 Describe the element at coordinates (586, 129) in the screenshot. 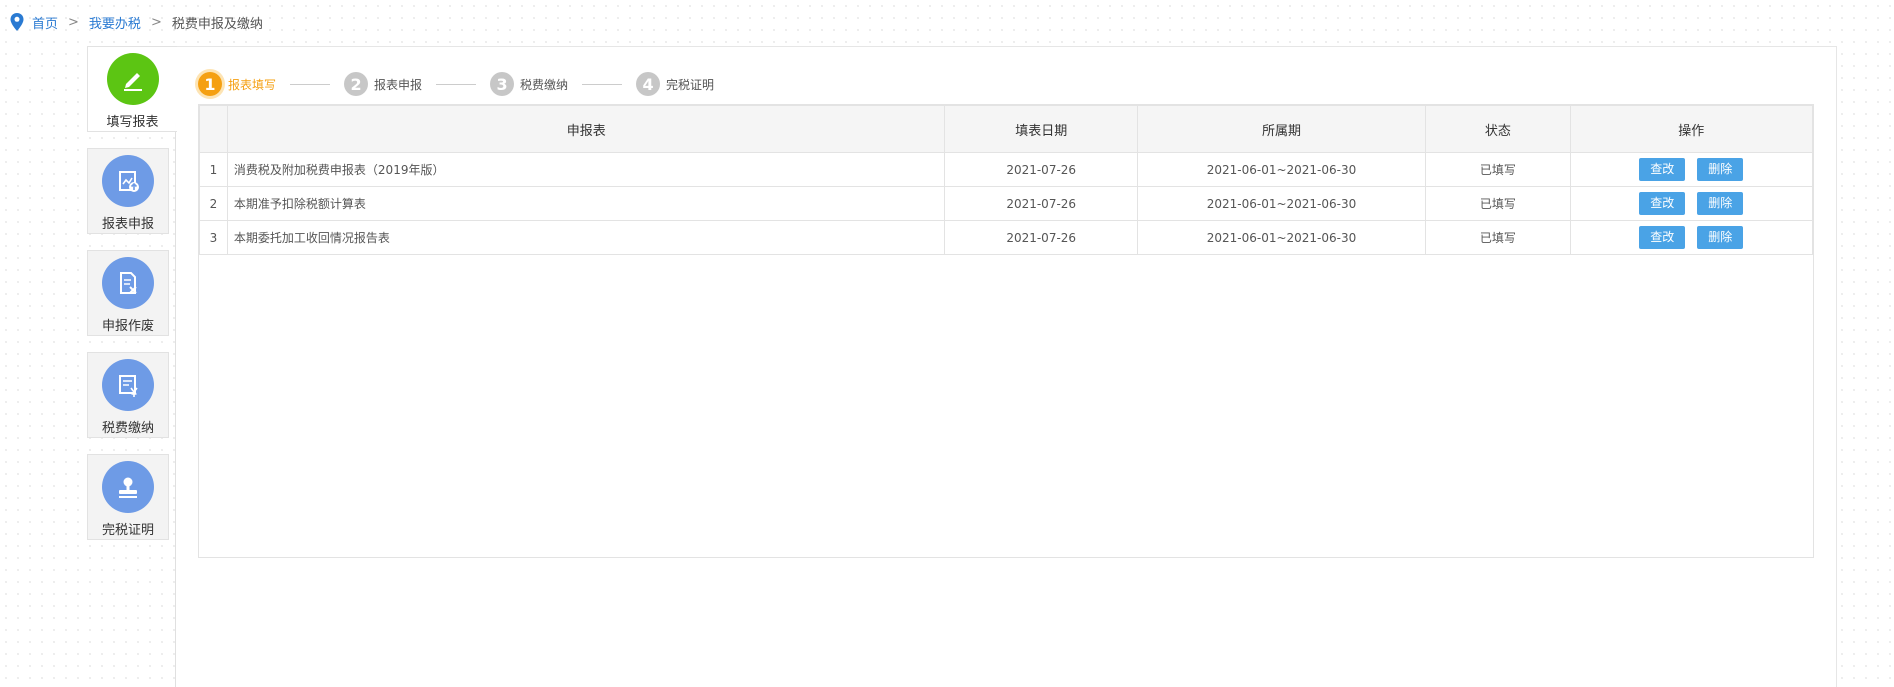

I see `column-header-report: 申报表` at that location.